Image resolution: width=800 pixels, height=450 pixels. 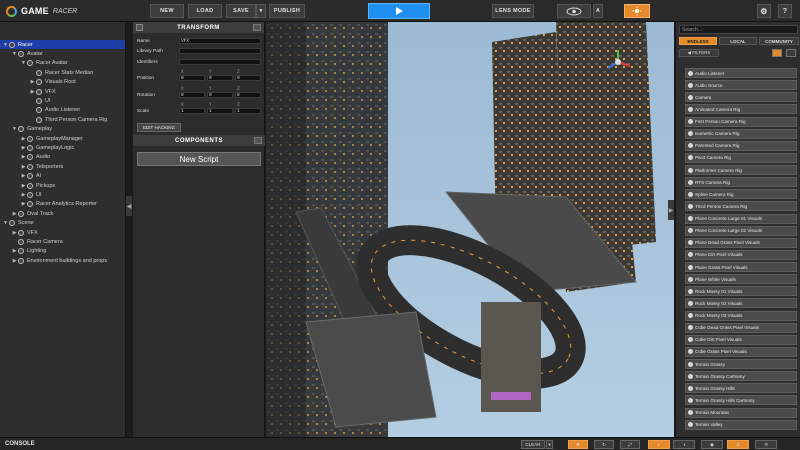 I want to click on library-item: Cube Grass Pixel Visuals, so click(x=741, y=351).